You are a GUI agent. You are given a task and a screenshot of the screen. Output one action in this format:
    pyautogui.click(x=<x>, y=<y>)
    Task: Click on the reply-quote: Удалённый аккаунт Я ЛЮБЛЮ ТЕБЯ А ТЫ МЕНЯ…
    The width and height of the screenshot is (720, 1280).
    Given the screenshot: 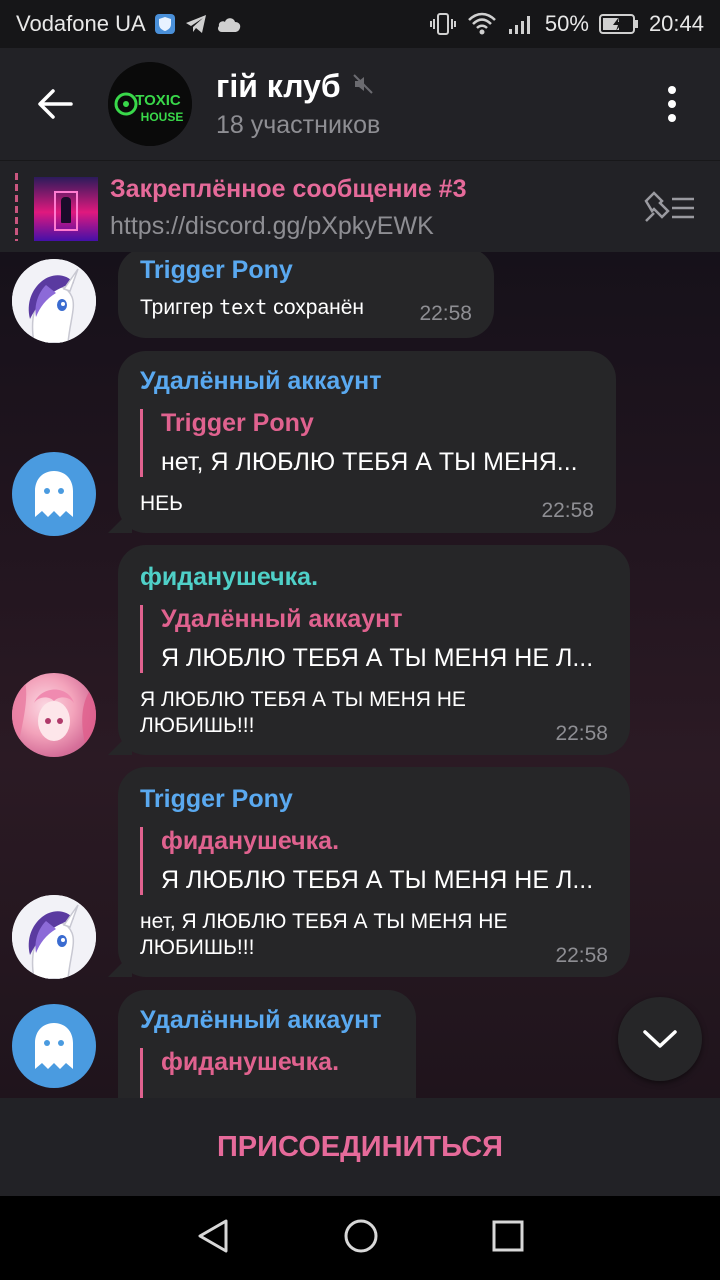 What is the action you would take?
    pyautogui.click(x=374, y=639)
    